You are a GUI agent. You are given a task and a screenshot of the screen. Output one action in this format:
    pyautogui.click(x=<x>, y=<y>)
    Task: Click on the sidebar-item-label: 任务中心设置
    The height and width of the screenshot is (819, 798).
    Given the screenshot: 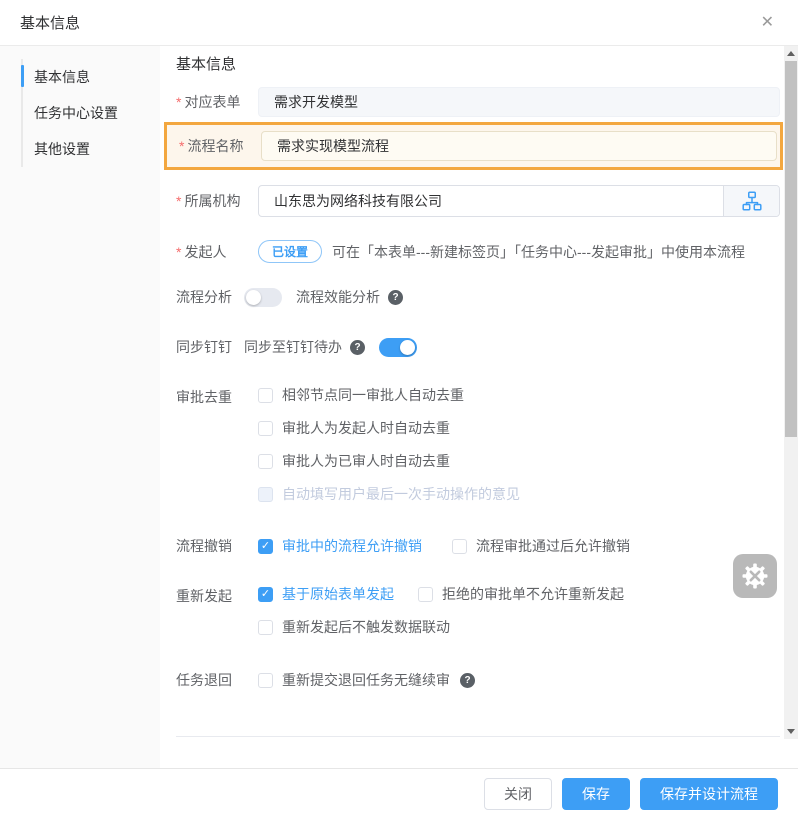 What is the action you would take?
    pyautogui.click(x=76, y=113)
    